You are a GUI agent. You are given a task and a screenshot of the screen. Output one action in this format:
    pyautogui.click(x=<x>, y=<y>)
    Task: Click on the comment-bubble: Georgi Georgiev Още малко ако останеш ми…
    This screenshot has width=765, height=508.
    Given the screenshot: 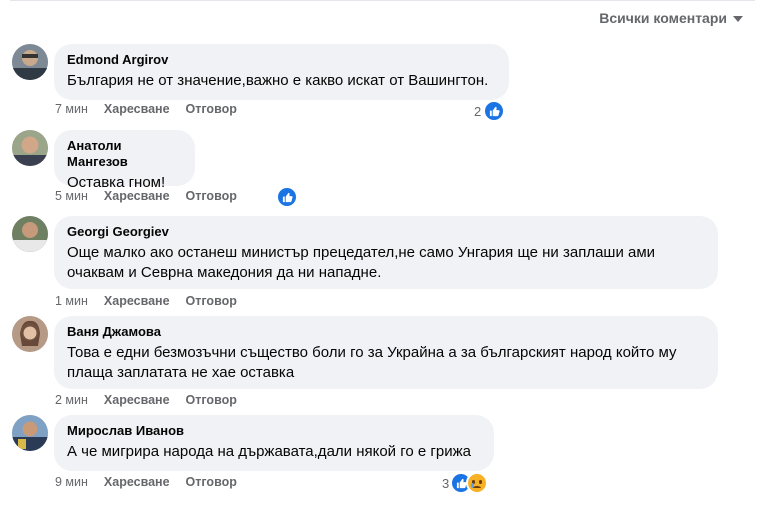 What is the action you would take?
    pyautogui.click(x=386, y=252)
    